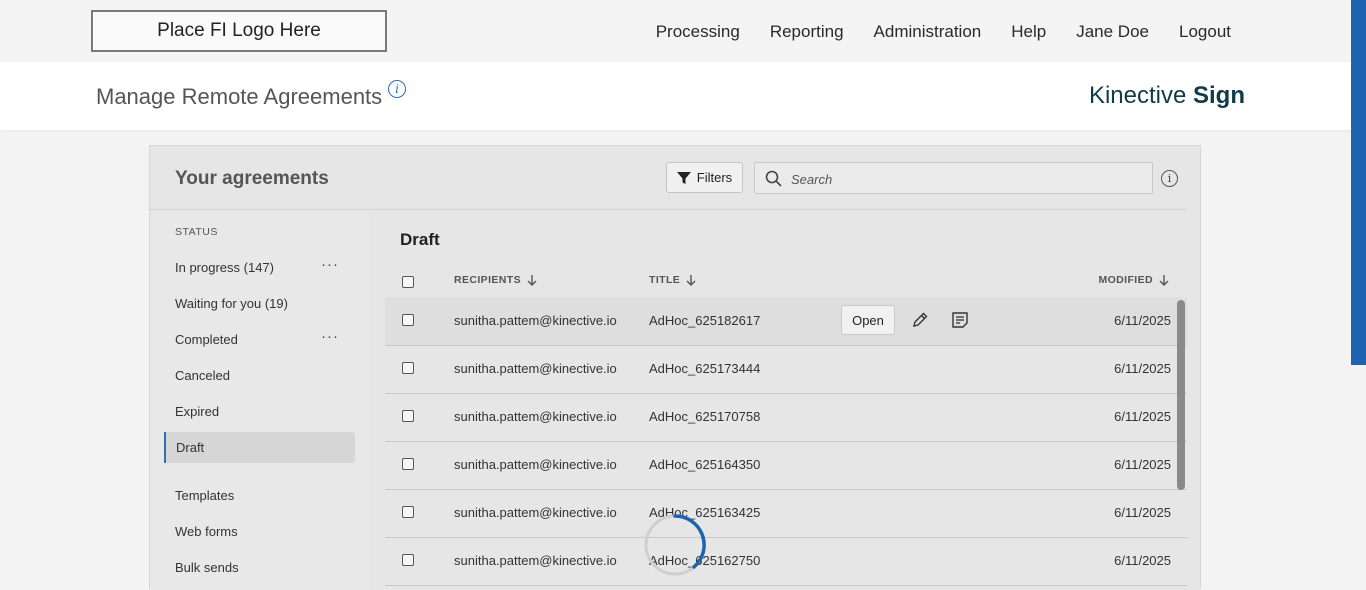 The image size is (1366, 590). Describe the element at coordinates (224, 267) in the screenshot. I see `sidebar-item-label: In progress (147)` at that location.